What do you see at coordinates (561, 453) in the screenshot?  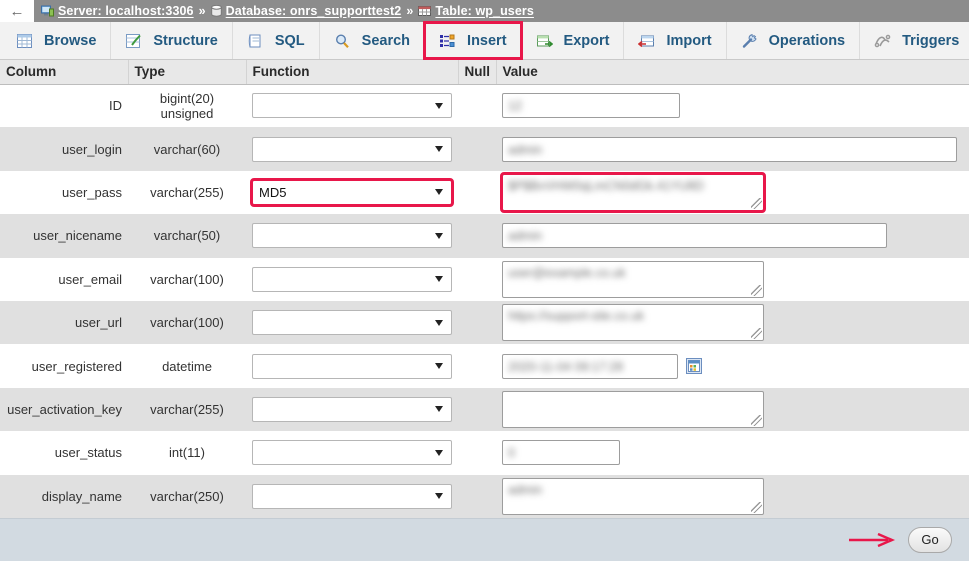 I see `value-field: 0` at bounding box center [561, 453].